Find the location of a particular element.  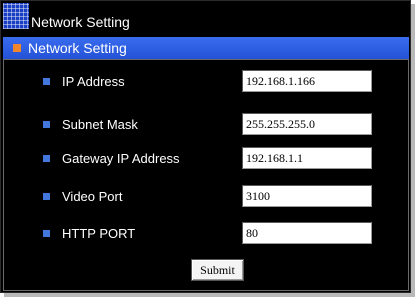

page-title: Network Setting is located at coordinates (80, 22).